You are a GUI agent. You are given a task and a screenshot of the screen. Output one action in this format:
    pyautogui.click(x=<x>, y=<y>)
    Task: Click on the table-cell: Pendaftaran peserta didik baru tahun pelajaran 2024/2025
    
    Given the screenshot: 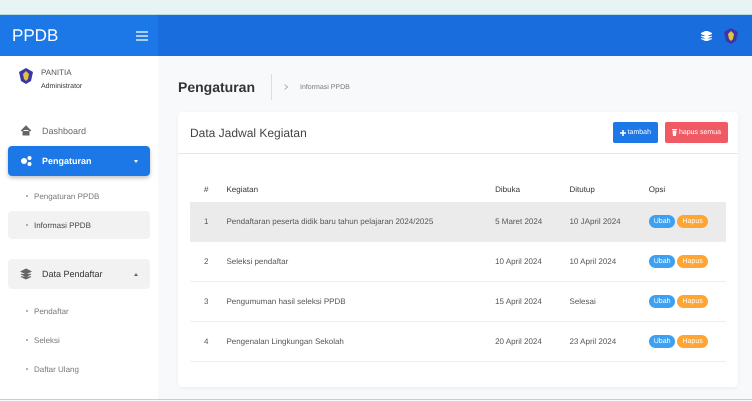 What is the action you would take?
    pyautogui.click(x=347, y=222)
    